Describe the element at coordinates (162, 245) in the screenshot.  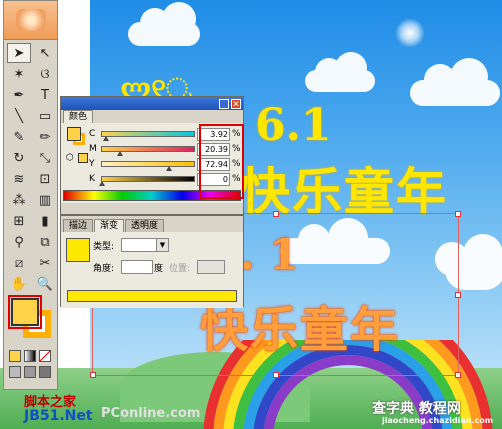
I see `chevron-down-icon: ▼` at that location.